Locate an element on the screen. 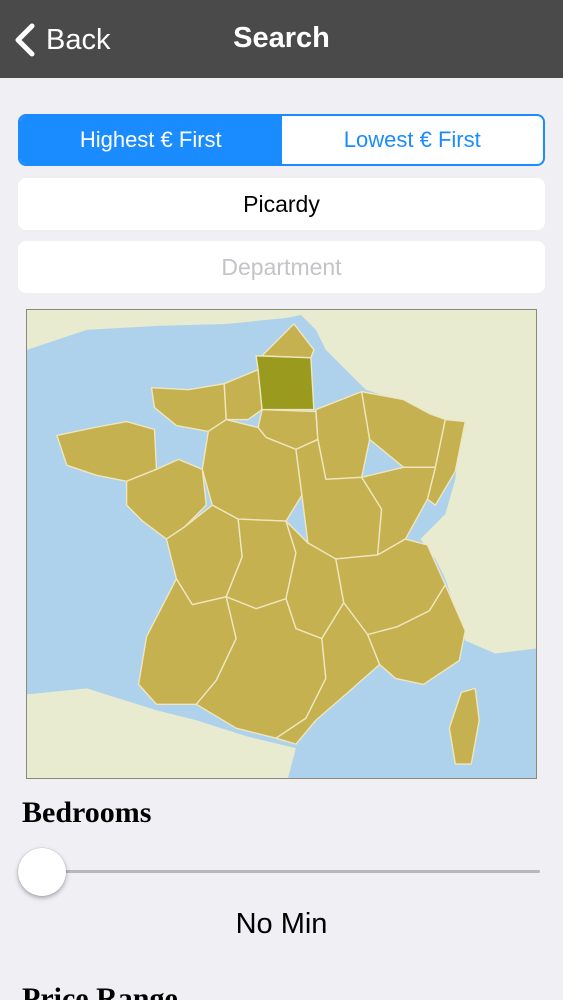 The height and width of the screenshot is (1000, 563). region-lower-normandy is located at coordinates (188, 407).